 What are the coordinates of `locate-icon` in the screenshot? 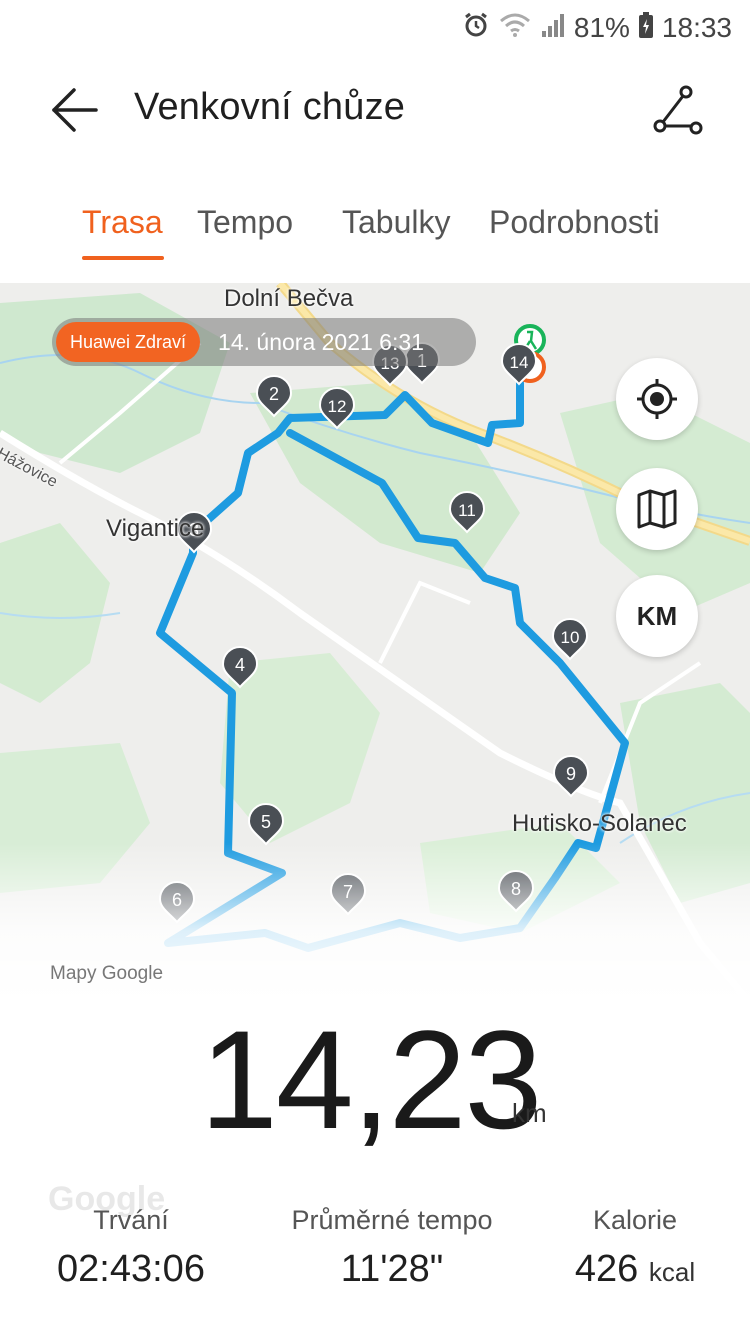 It's located at (657, 399).